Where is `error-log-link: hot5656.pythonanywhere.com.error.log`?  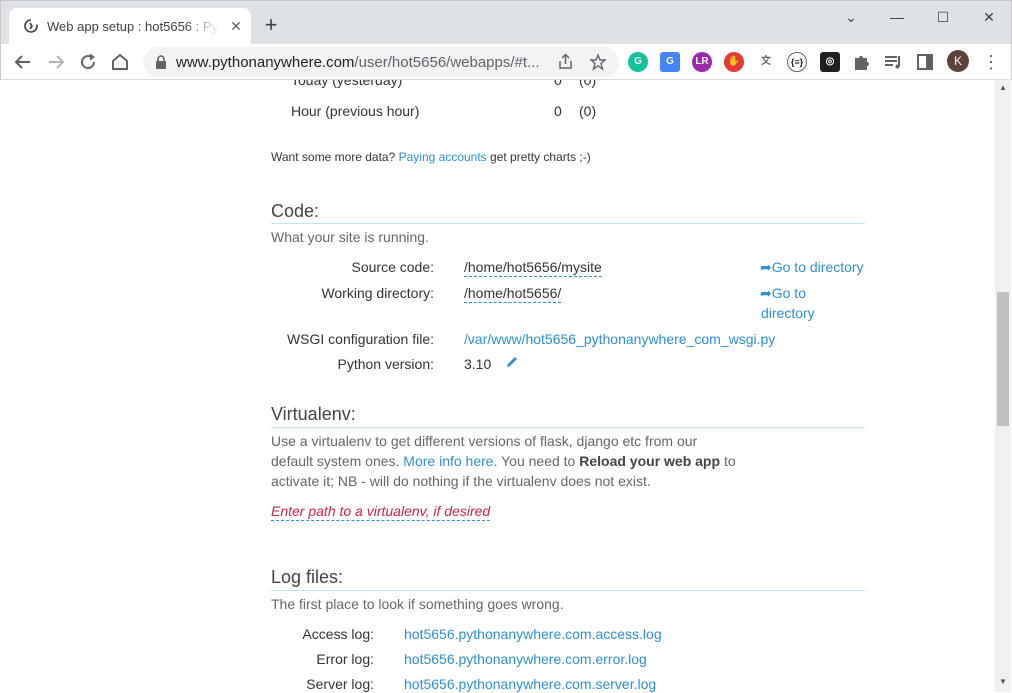 error-log-link: hot5656.pythonanywhere.com.error.log is located at coordinates (525, 659).